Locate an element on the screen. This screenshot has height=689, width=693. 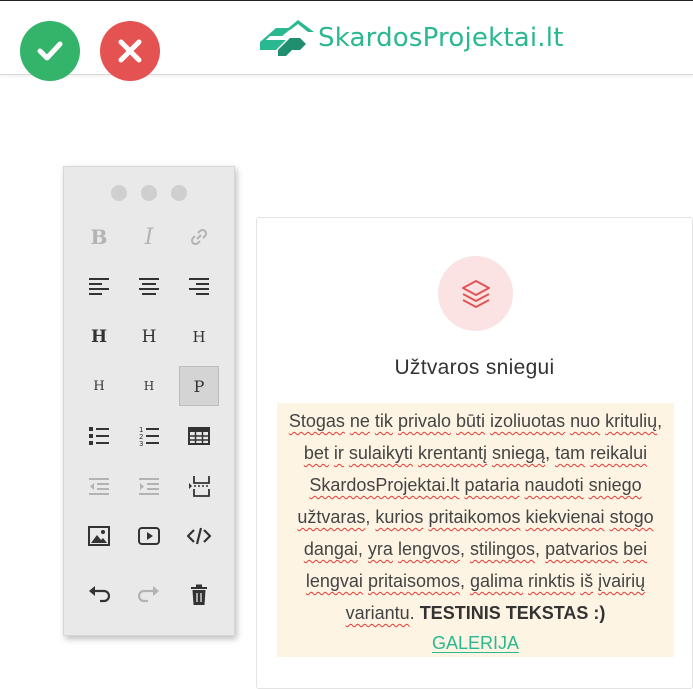
page-break-button is located at coordinates (199, 486).